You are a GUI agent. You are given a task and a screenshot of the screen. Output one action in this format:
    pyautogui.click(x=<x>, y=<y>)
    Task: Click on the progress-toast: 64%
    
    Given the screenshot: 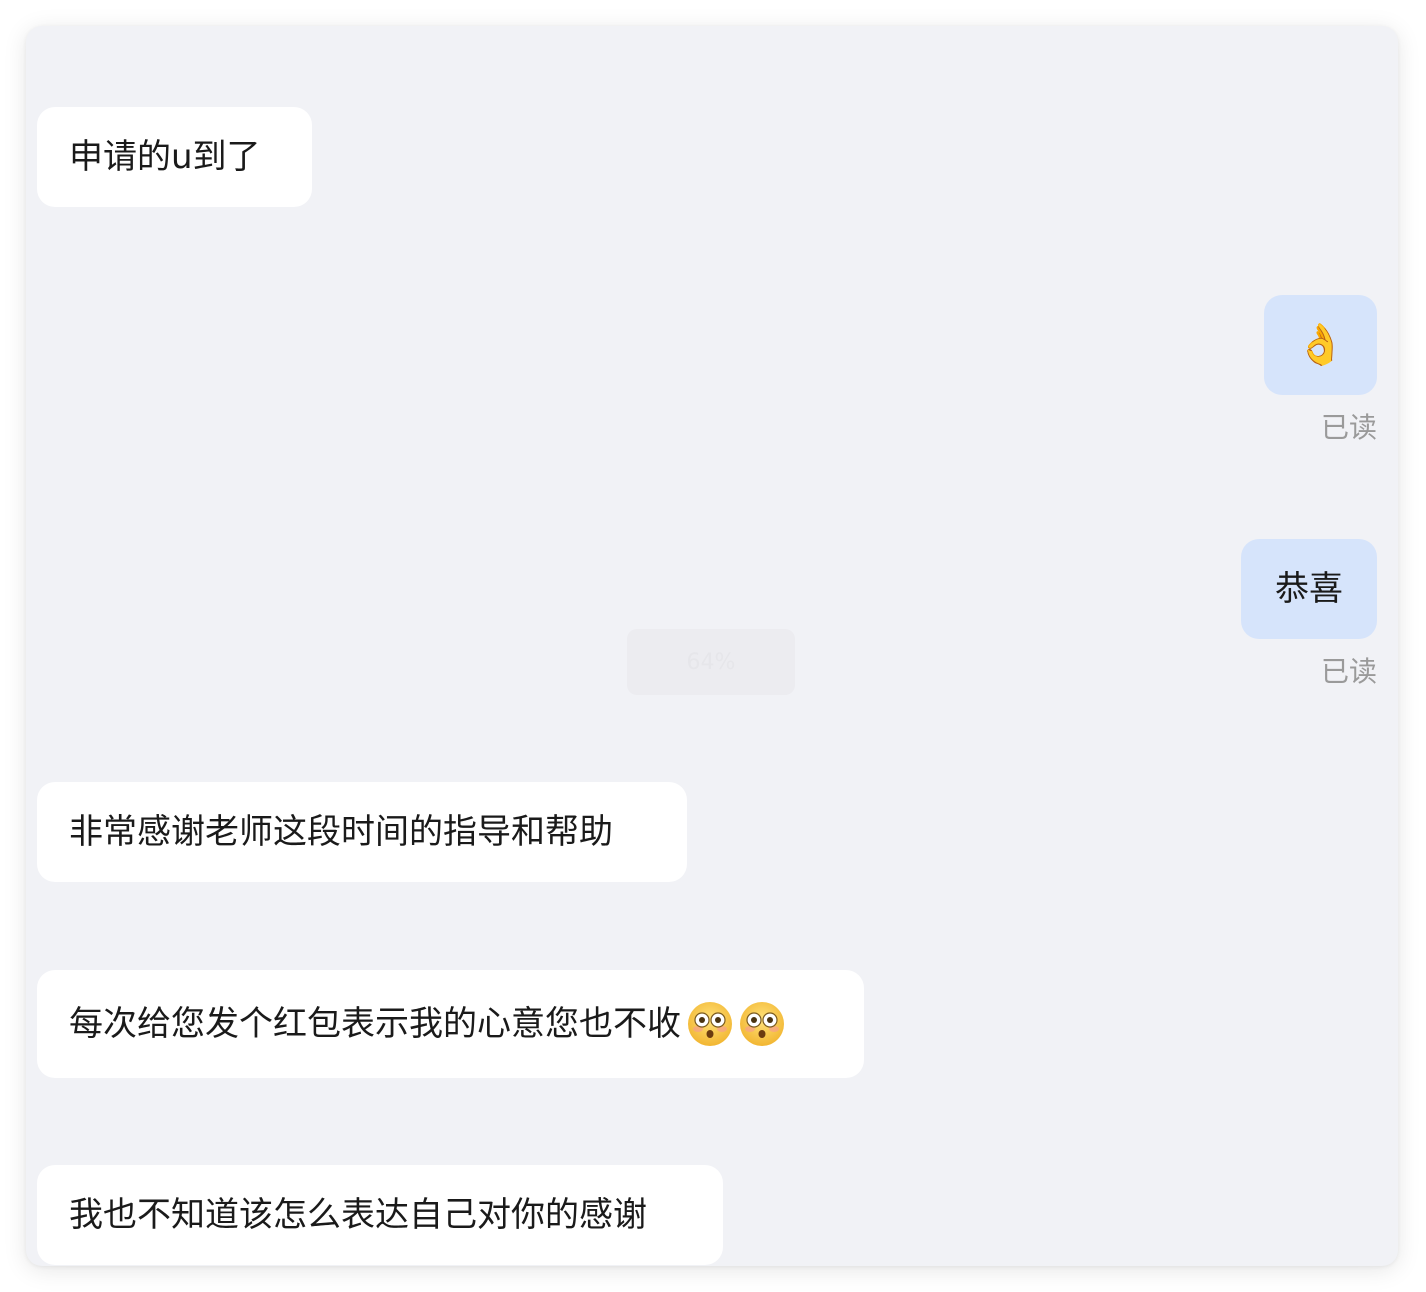 What is the action you would take?
    pyautogui.click(x=711, y=662)
    